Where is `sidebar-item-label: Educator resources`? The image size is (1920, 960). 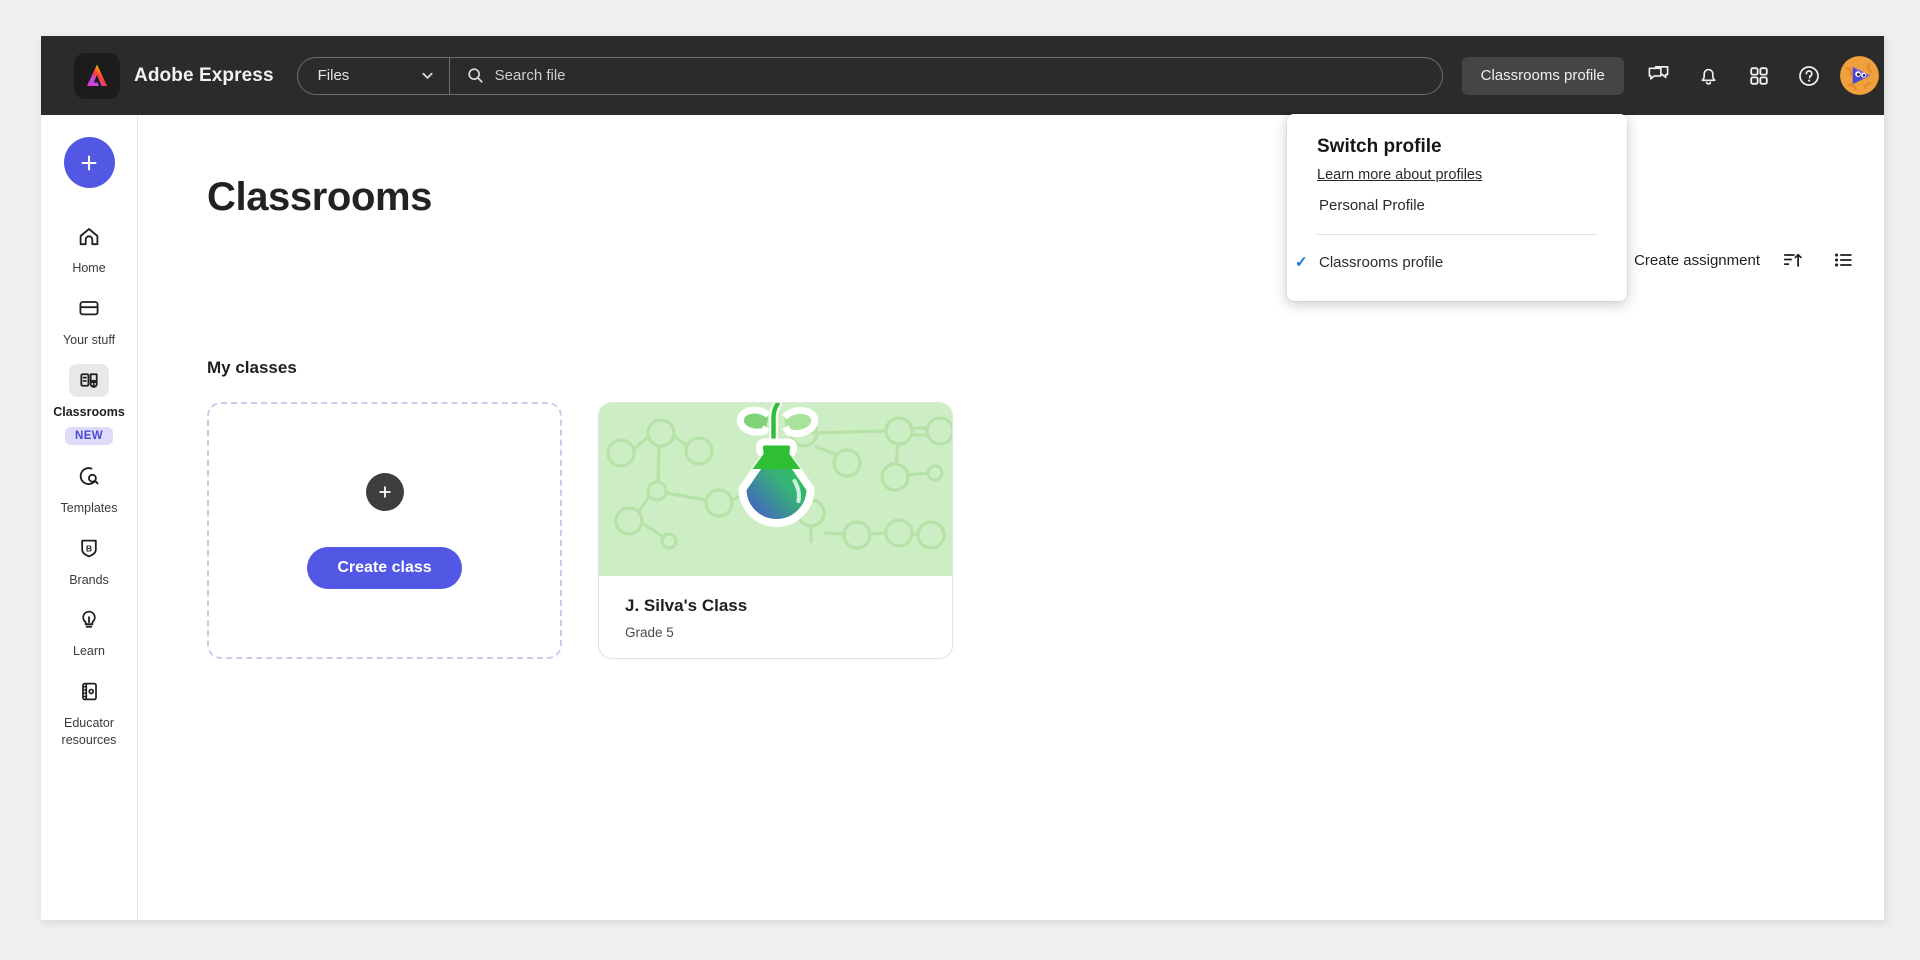 sidebar-item-label: Educator resources is located at coordinates (89, 732).